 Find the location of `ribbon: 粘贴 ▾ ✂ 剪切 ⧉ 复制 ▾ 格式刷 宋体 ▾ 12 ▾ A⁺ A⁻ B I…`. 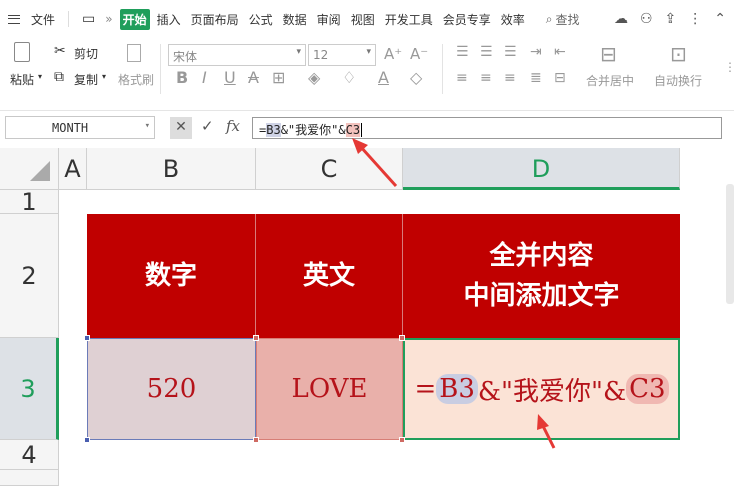

ribbon: 粘贴 ▾ ✂ 剪切 ⧉ 复制 ▾ 格式刷 宋体 ▾ 12 ▾ A⁺ A⁻ B I… is located at coordinates (367, 69).